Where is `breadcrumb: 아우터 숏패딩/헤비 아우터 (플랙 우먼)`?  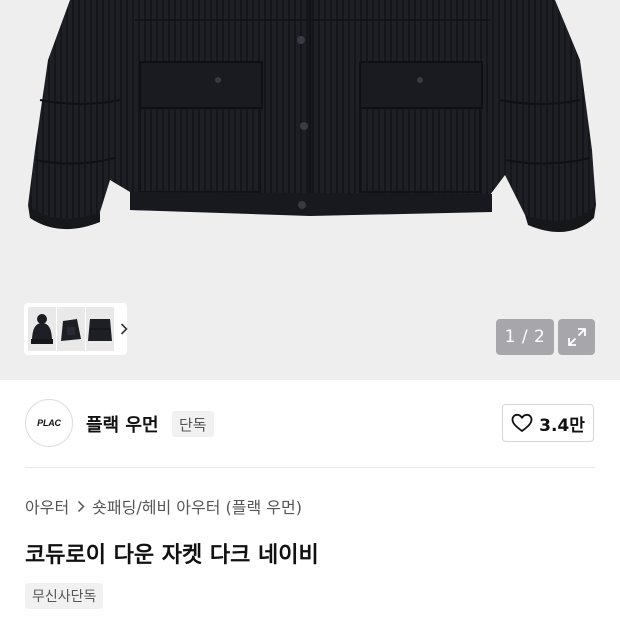 breadcrumb: 아우터 숏패딩/헤비 아우터 (플랙 우먼) is located at coordinates (163, 506).